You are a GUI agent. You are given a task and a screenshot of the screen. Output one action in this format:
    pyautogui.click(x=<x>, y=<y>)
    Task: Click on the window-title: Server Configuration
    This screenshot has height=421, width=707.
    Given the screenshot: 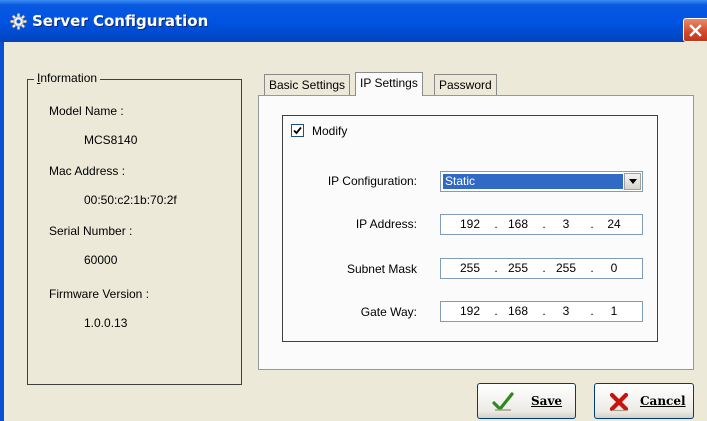 What is the action you would take?
    pyautogui.click(x=120, y=21)
    